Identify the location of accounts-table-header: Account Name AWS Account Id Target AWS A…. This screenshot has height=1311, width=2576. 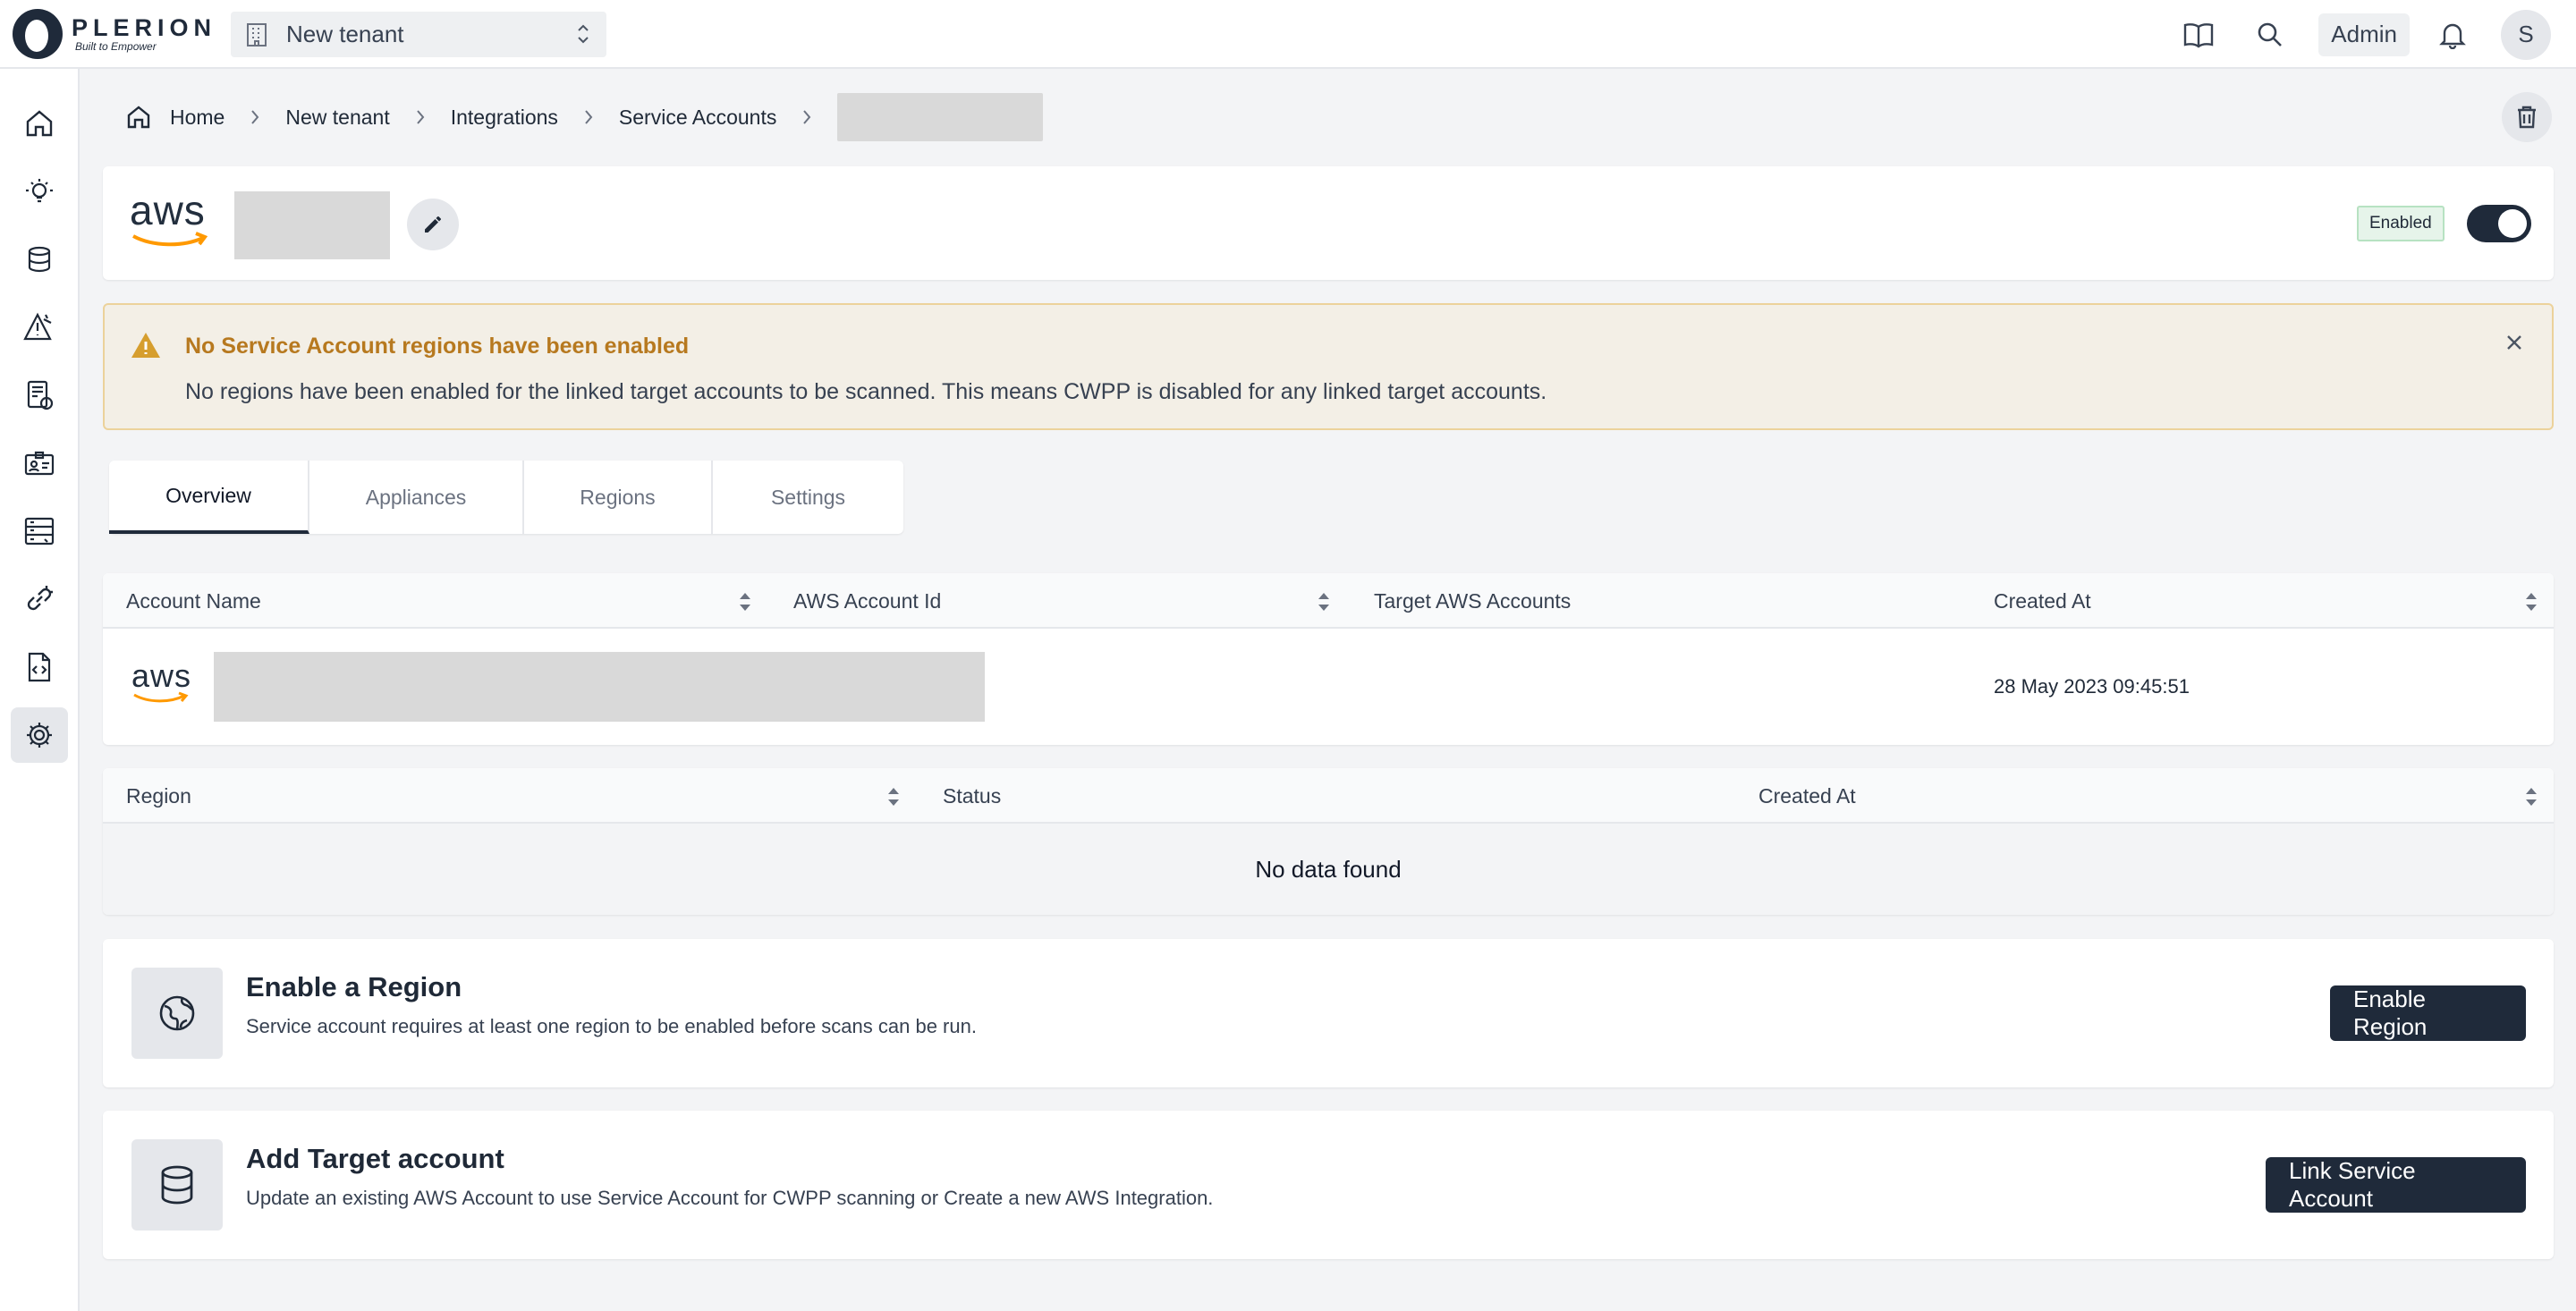
(1328, 601).